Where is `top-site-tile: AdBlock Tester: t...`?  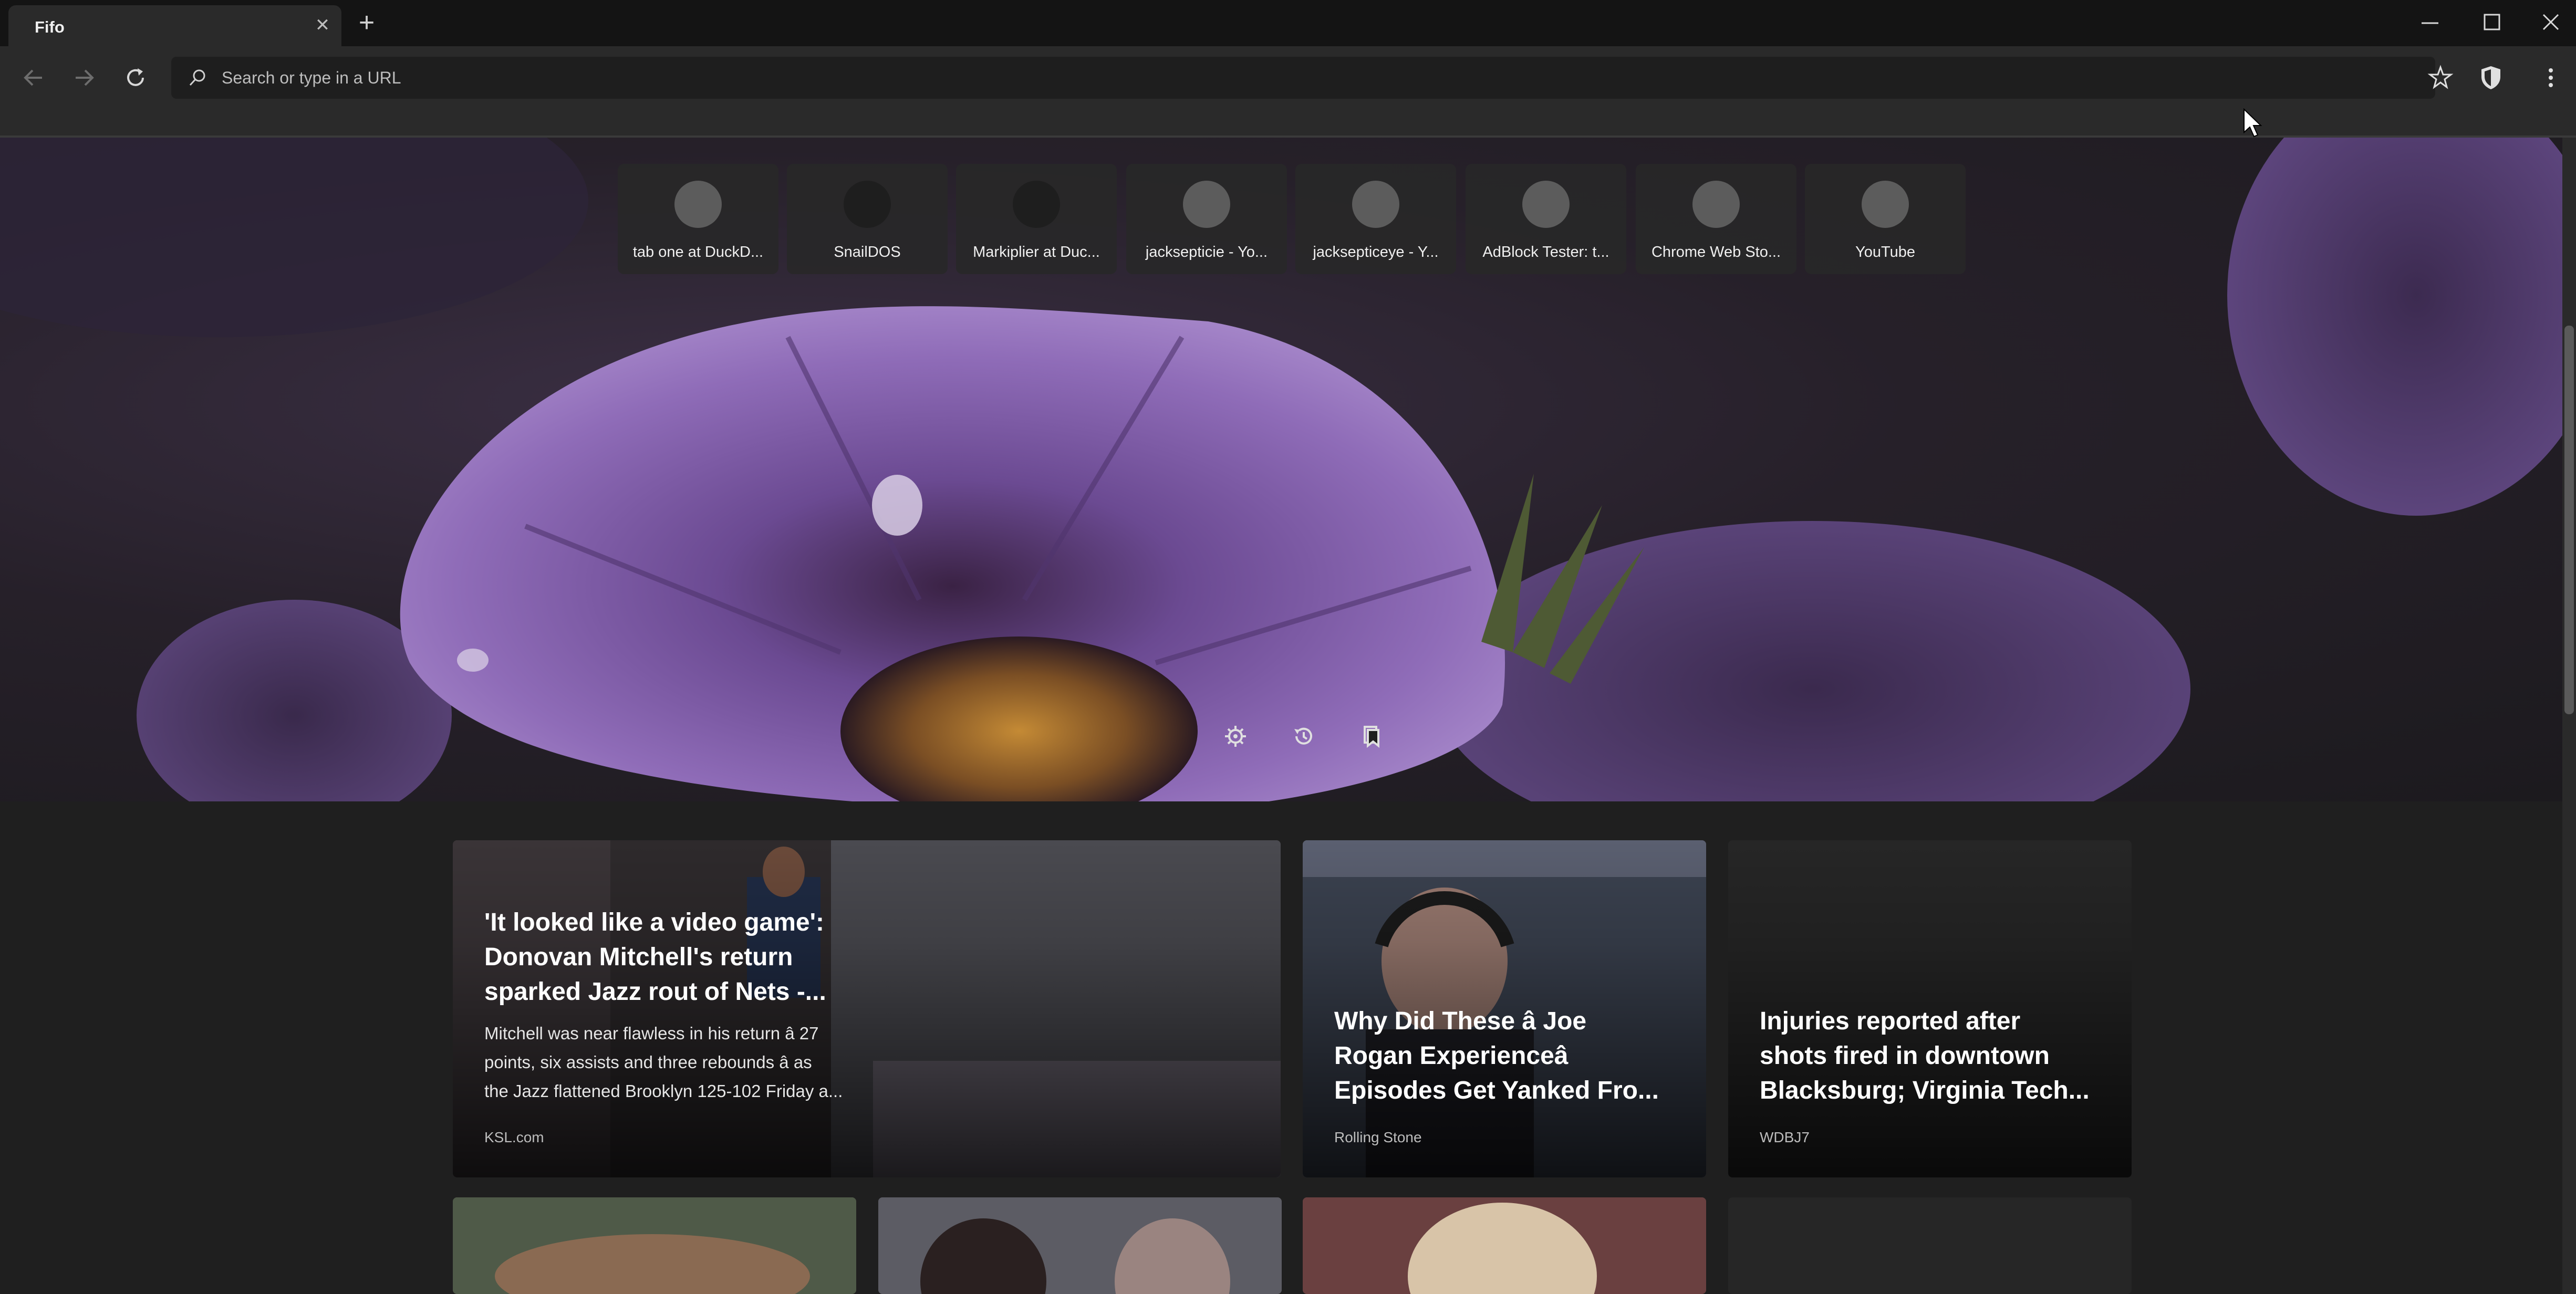
top-site-tile: AdBlock Tester: t... is located at coordinates (1546, 219).